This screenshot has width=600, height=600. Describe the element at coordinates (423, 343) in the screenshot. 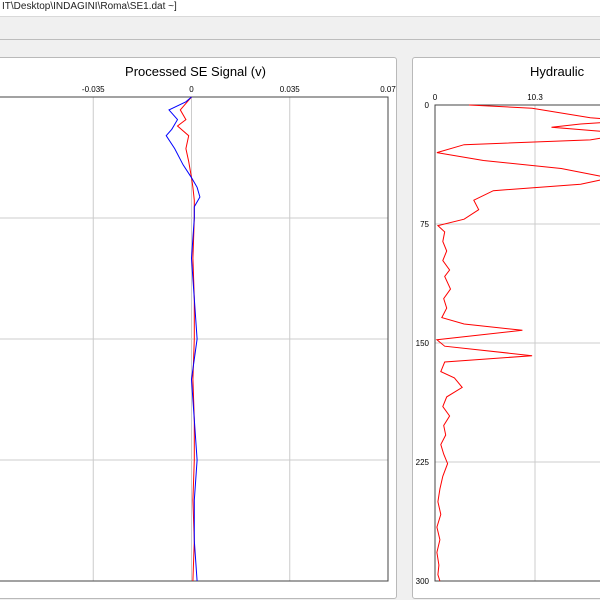

I see `y-tick-label: 150` at that location.